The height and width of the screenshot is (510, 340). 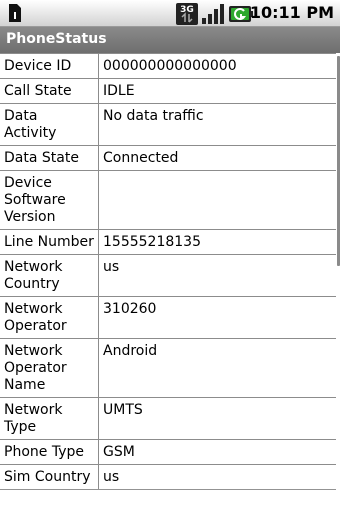 I want to click on row-value: 15555218135, so click(x=217, y=242).